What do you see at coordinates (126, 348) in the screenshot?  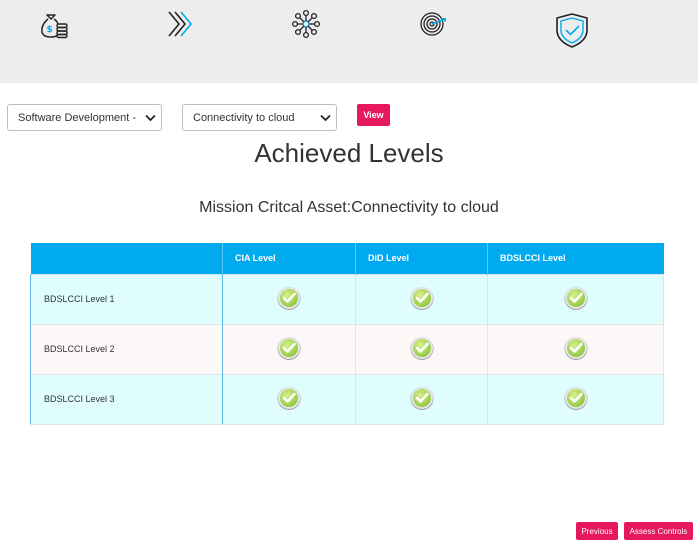 I see `row-label: BDSLCCI Level 2` at bounding box center [126, 348].